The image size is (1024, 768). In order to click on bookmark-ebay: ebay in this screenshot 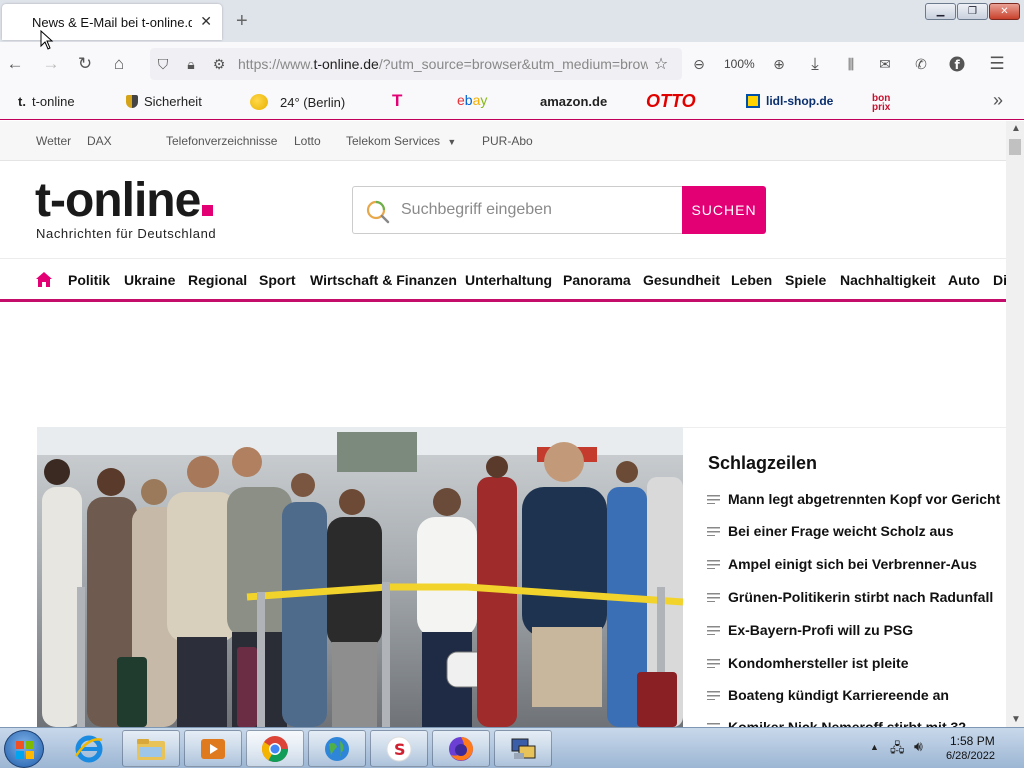, I will do `click(472, 100)`.